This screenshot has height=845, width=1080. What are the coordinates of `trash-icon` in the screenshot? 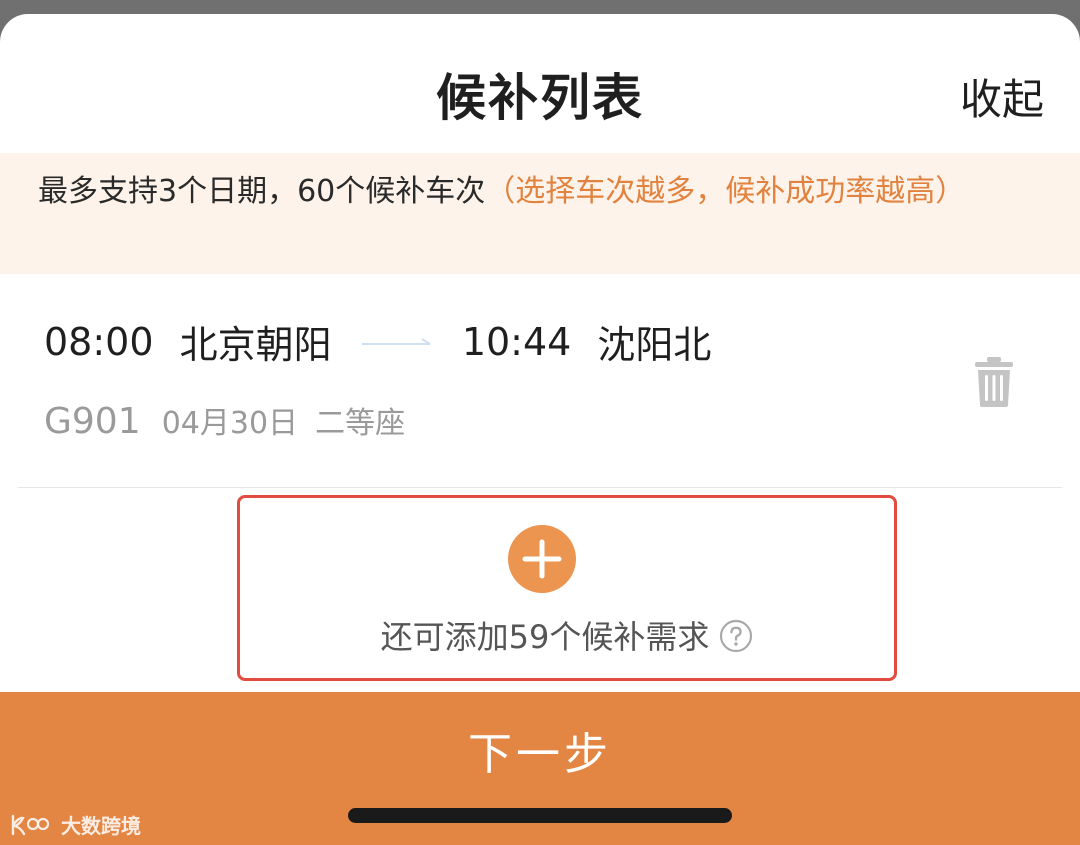 It's located at (994, 382).